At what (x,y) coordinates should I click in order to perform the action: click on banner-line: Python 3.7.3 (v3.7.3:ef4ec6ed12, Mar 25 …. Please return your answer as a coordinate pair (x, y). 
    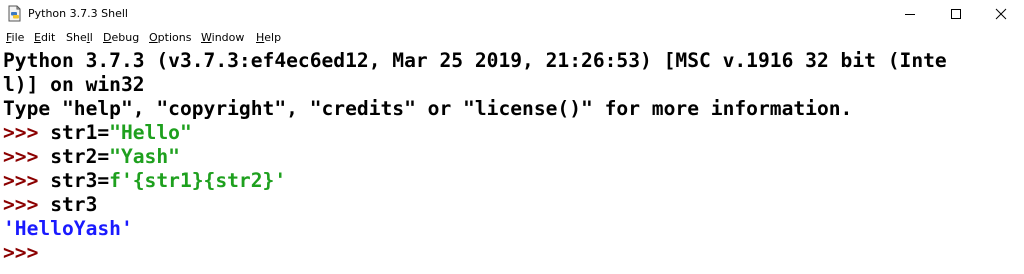
    Looking at the image, I should click on (475, 60).